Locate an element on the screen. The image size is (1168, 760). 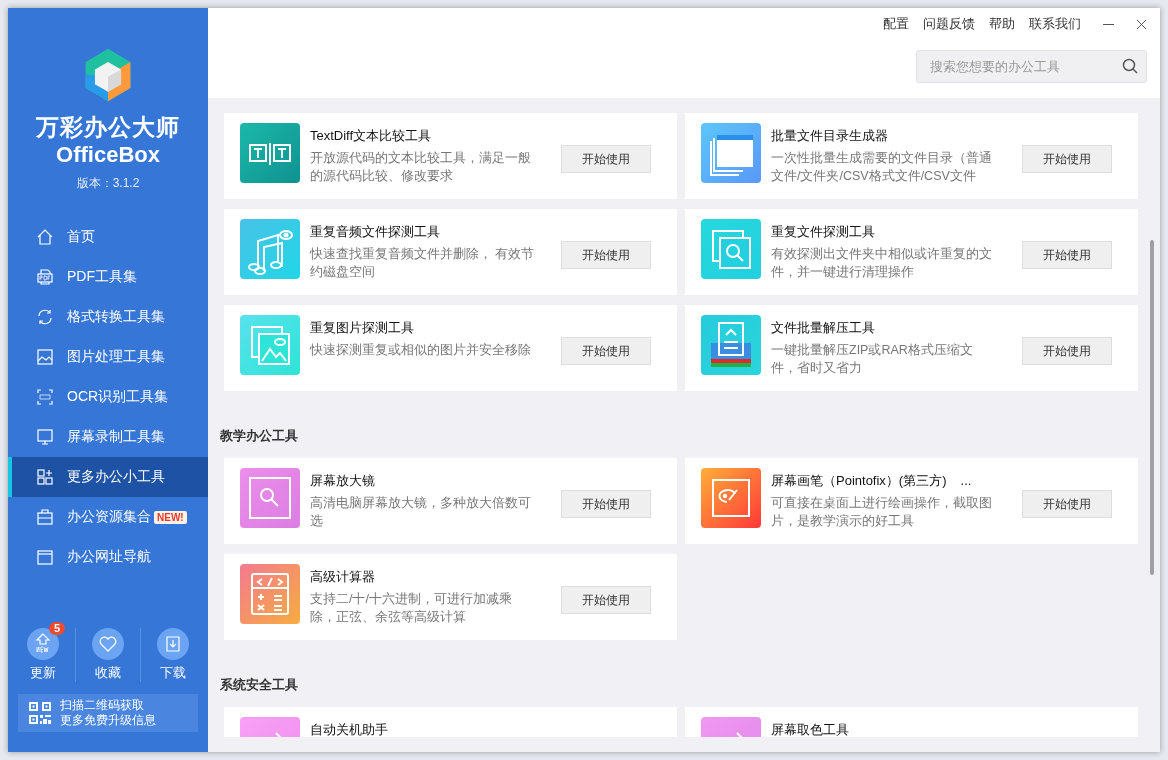
browser-icon is located at coordinates (45, 557).